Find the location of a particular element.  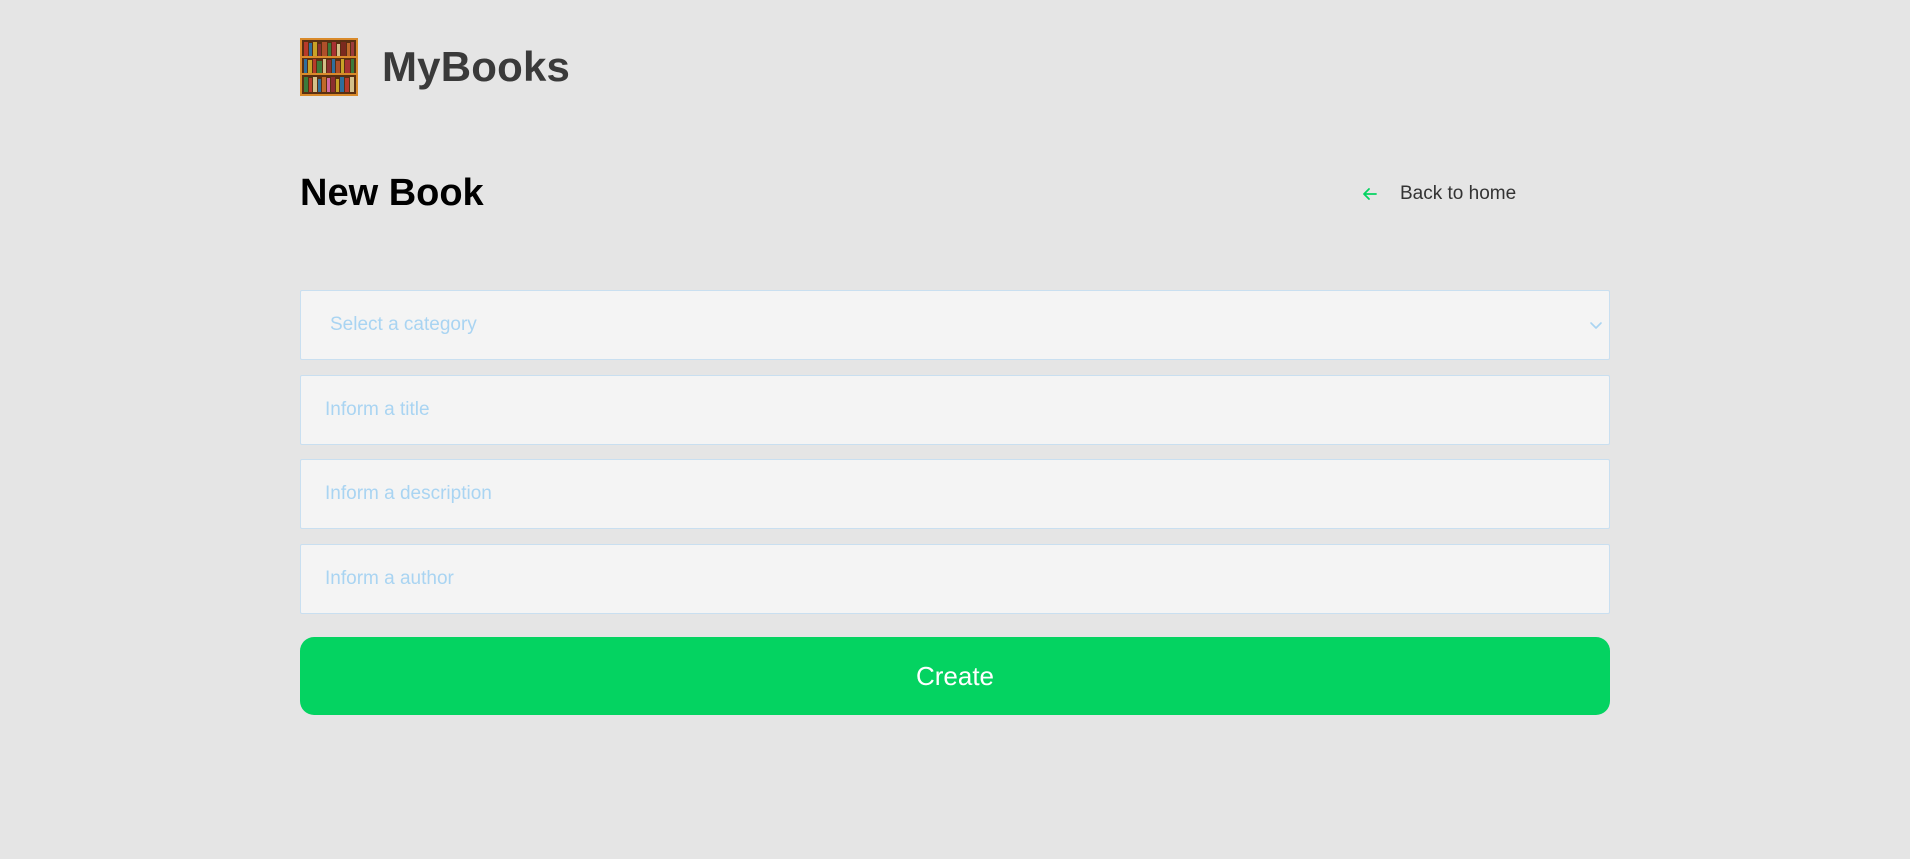

title-field-wrapper is located at coordinates (955, 410).